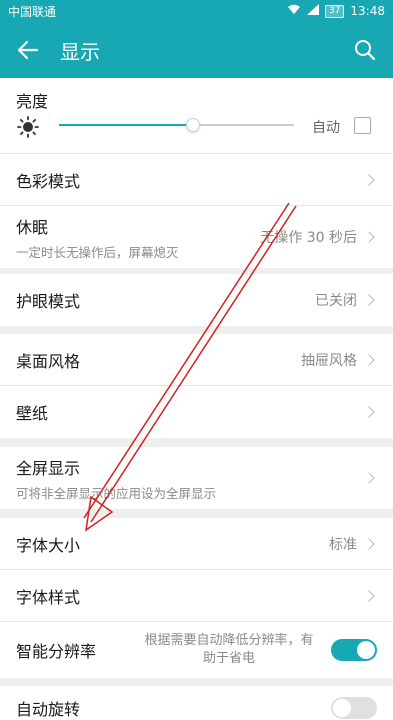  What do you see at coordinates (28, 129) in the screenshot?
I see `brightness-sun-icon` at bounding box center [28, 129].